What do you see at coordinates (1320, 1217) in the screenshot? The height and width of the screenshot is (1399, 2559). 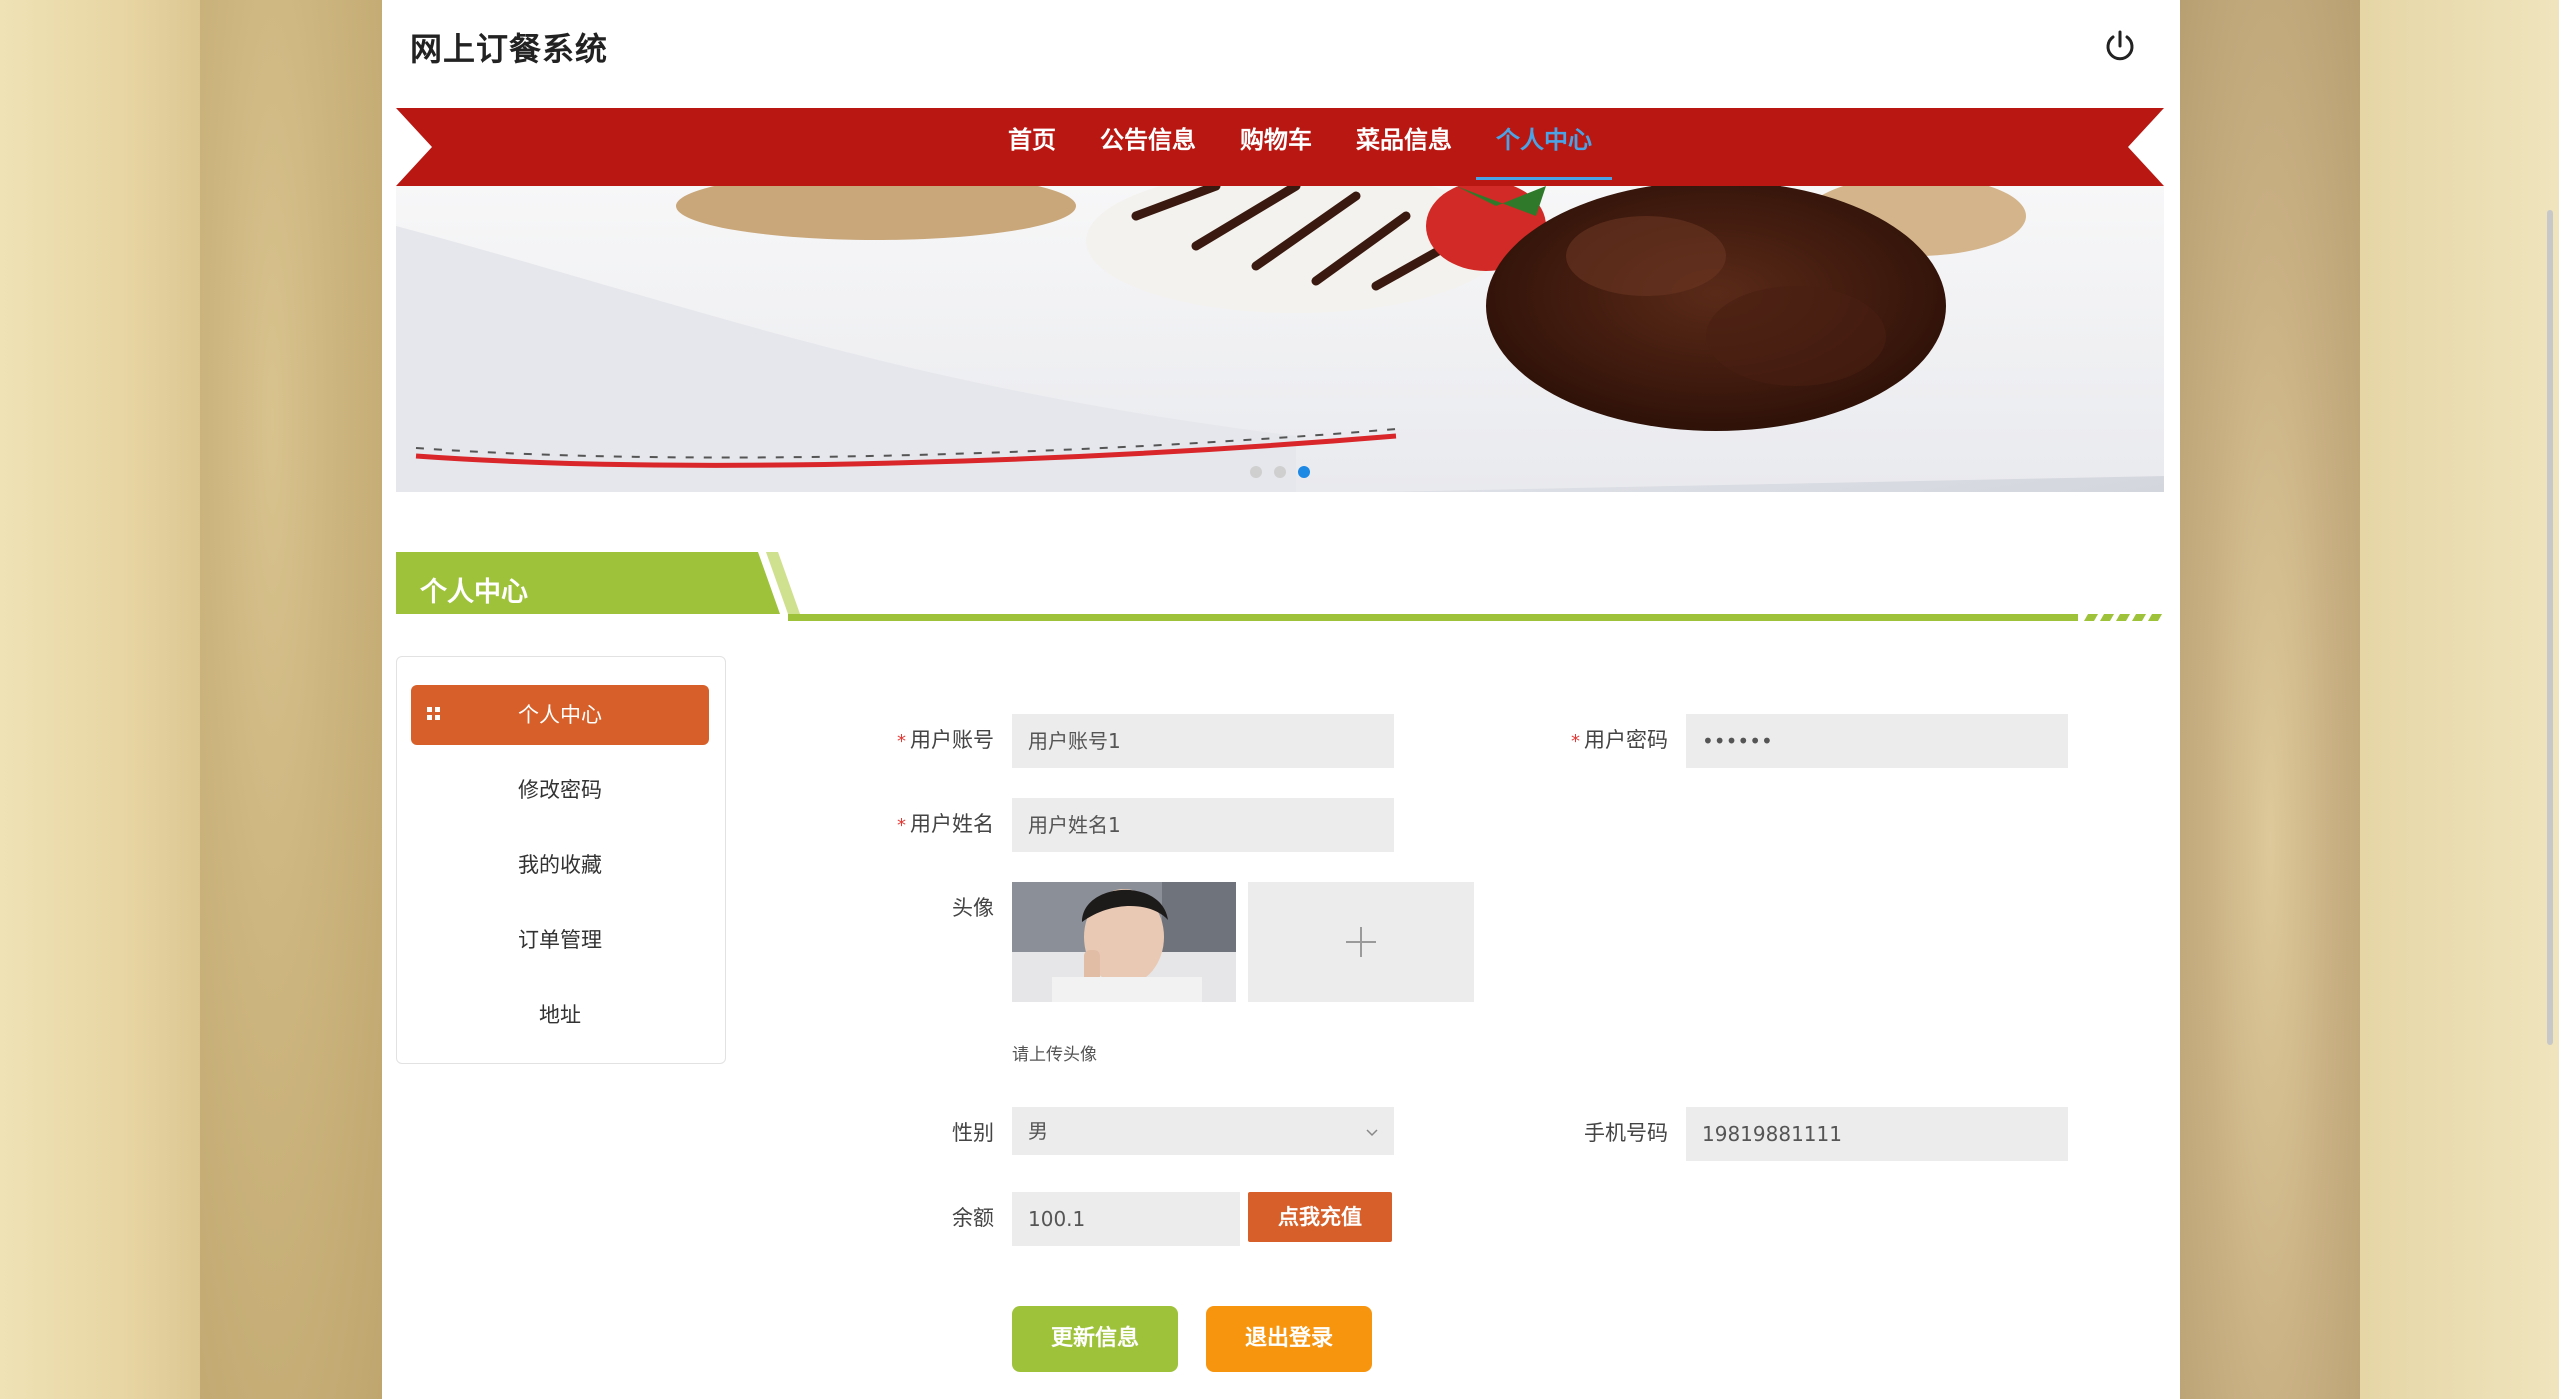 I see `recharge-button: 点我充值` at bounding box center [1320, 1217].